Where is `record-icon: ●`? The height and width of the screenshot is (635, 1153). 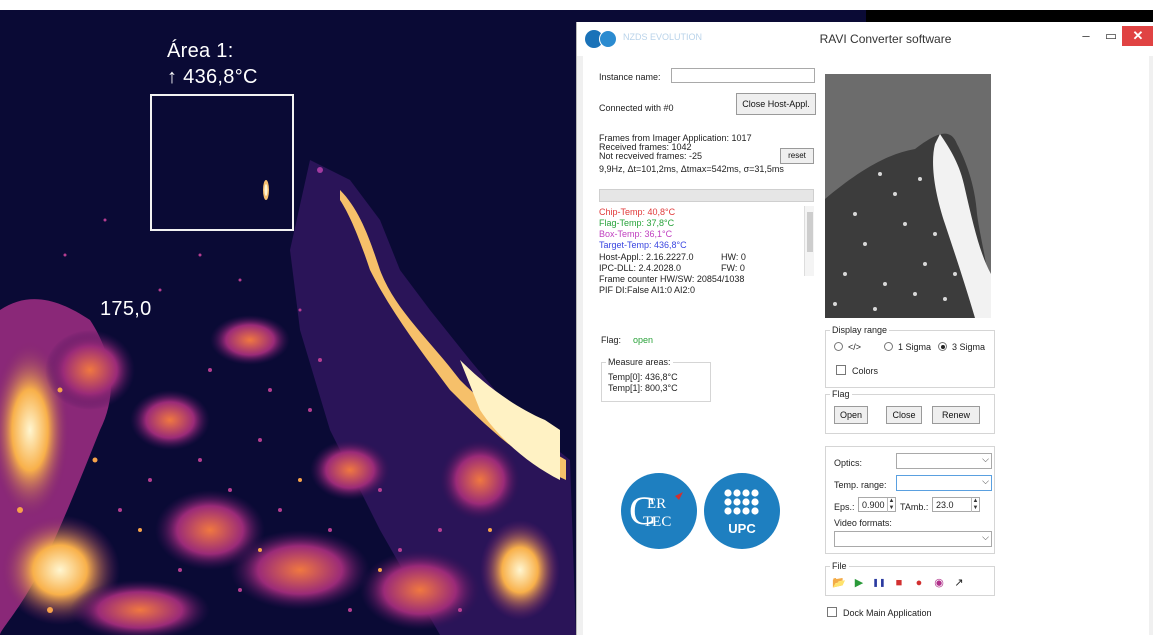
record-icon: ● is located at coordinates (919, 583).